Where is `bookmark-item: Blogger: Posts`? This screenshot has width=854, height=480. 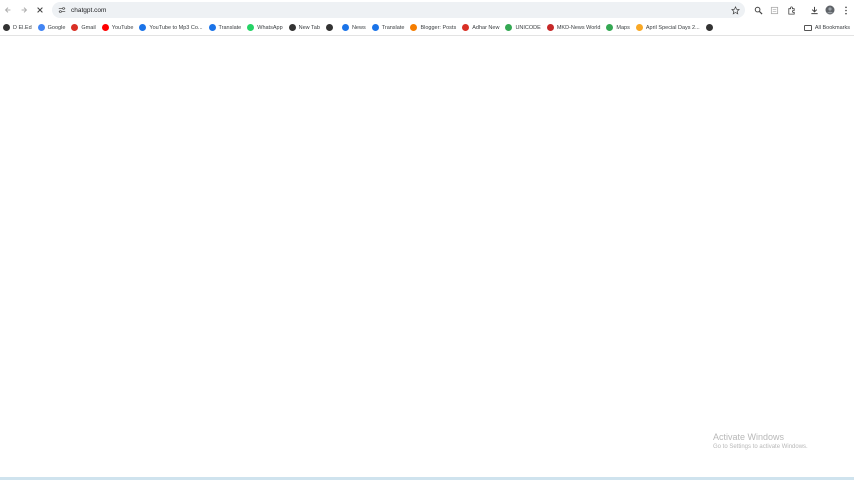
bookmark-item: Blogger: Posts is located at coordinates (433, 28).